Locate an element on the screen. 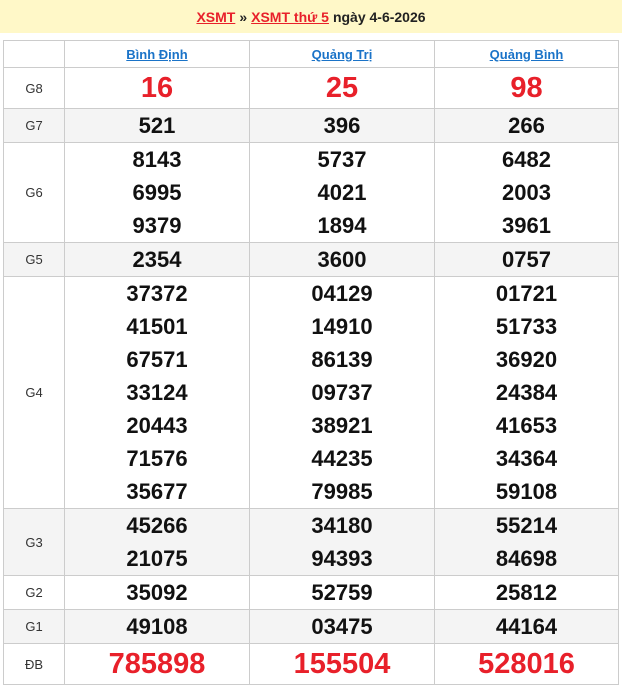 This screenshot has width=622, height=690. prize-number: 16 is located at coordinates (157, 88).